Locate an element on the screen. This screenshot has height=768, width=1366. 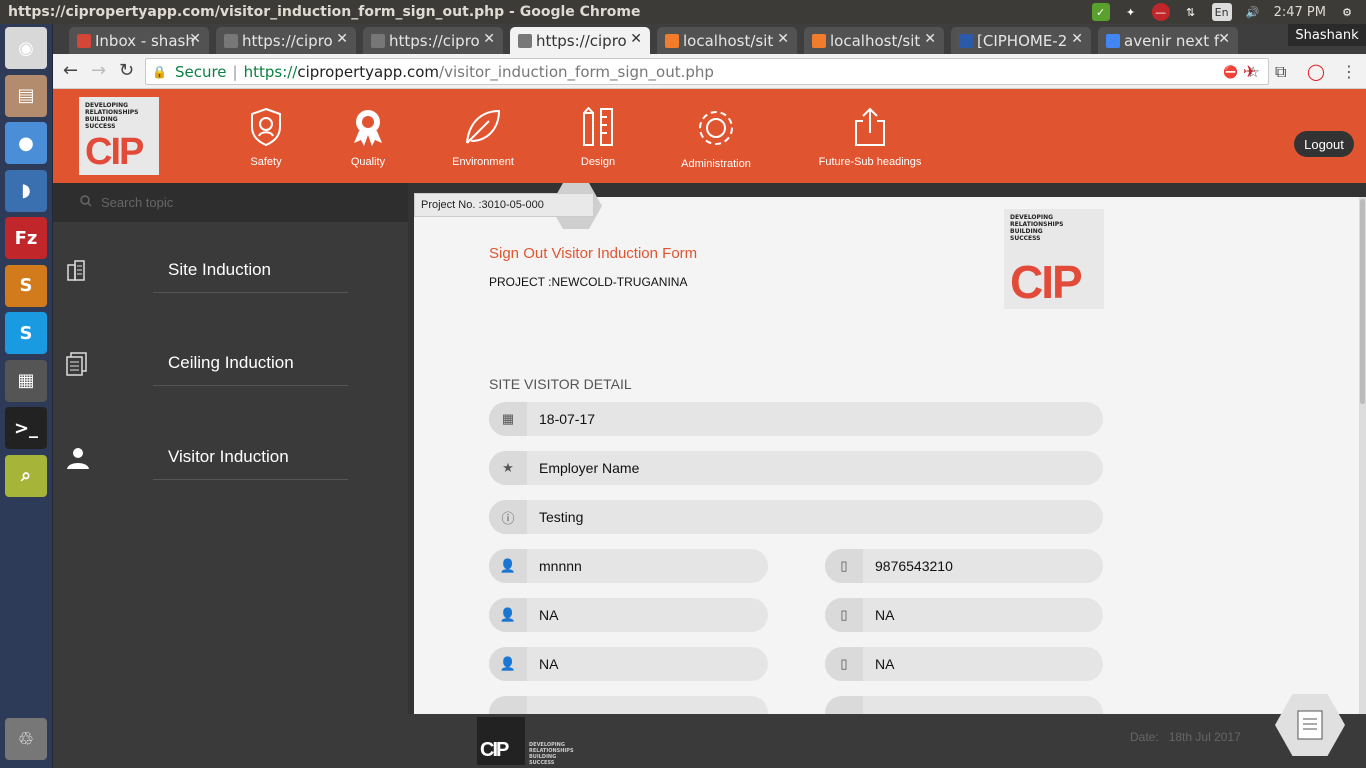
keyboard-layout: En is located at coordinates (1221, 12).